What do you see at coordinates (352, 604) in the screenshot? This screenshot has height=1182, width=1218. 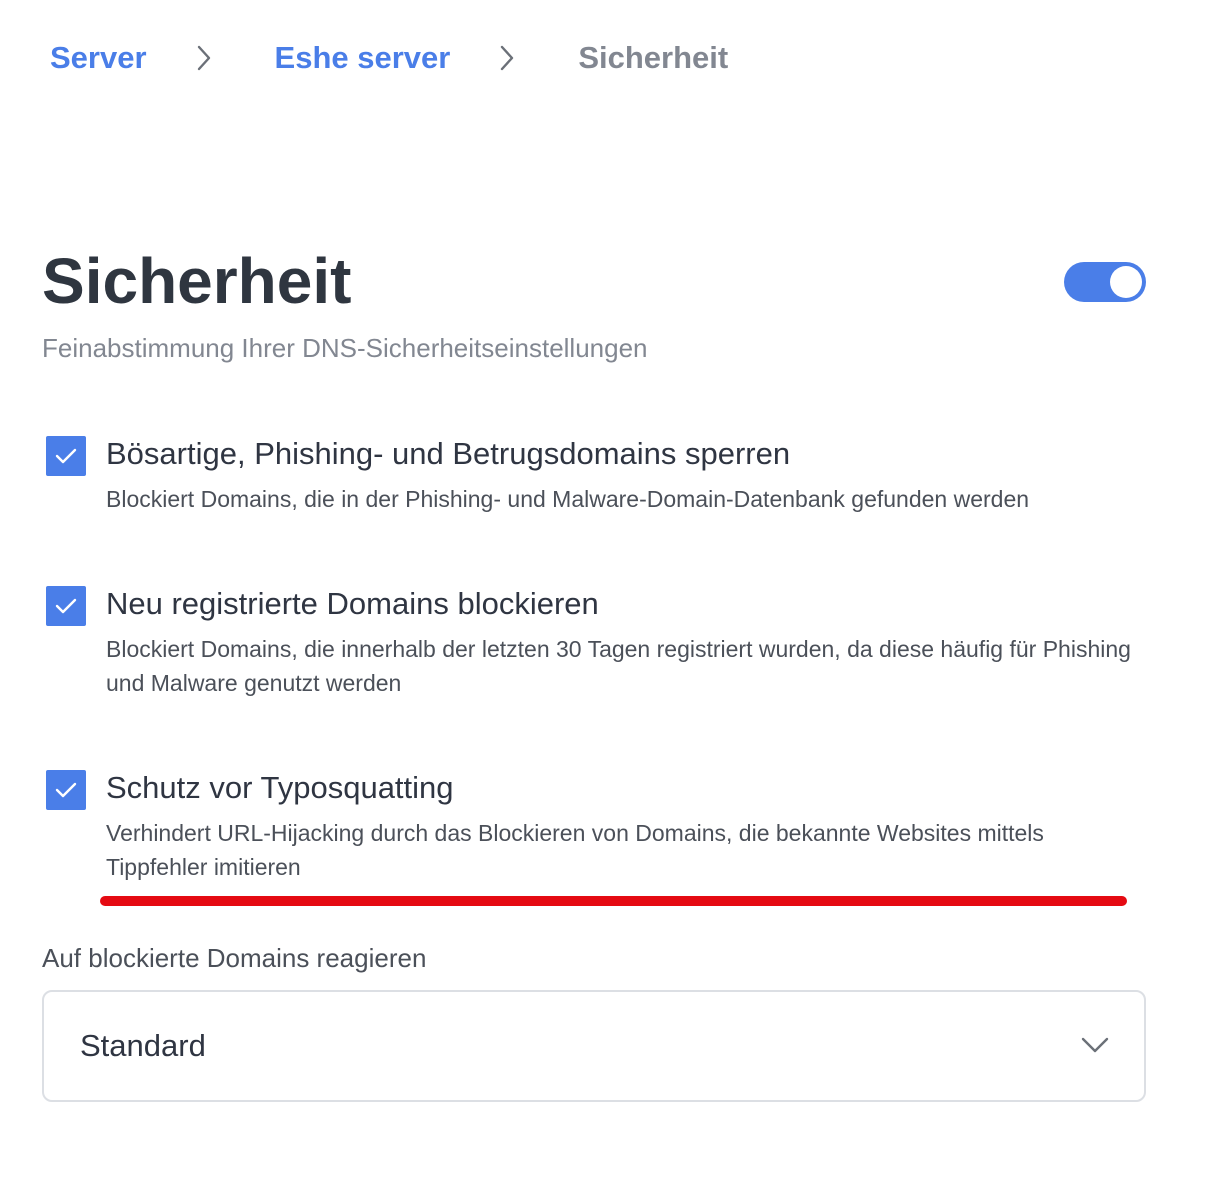 I see `option-title: Neu registrierte Domains blockieren` at bounding box center [352, 604].